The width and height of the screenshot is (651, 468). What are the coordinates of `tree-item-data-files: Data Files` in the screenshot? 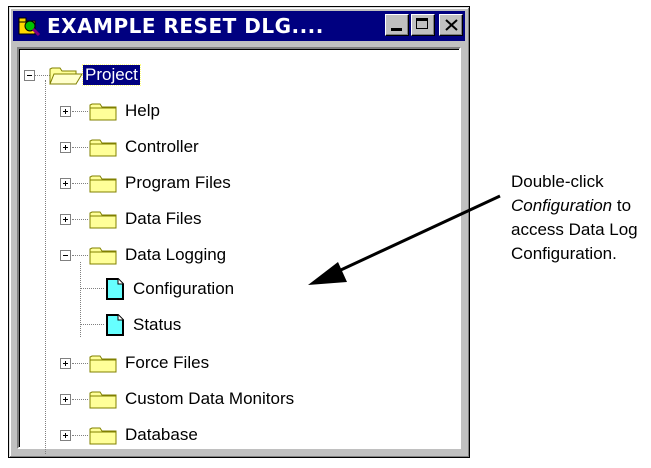 It's located at (145, 219).